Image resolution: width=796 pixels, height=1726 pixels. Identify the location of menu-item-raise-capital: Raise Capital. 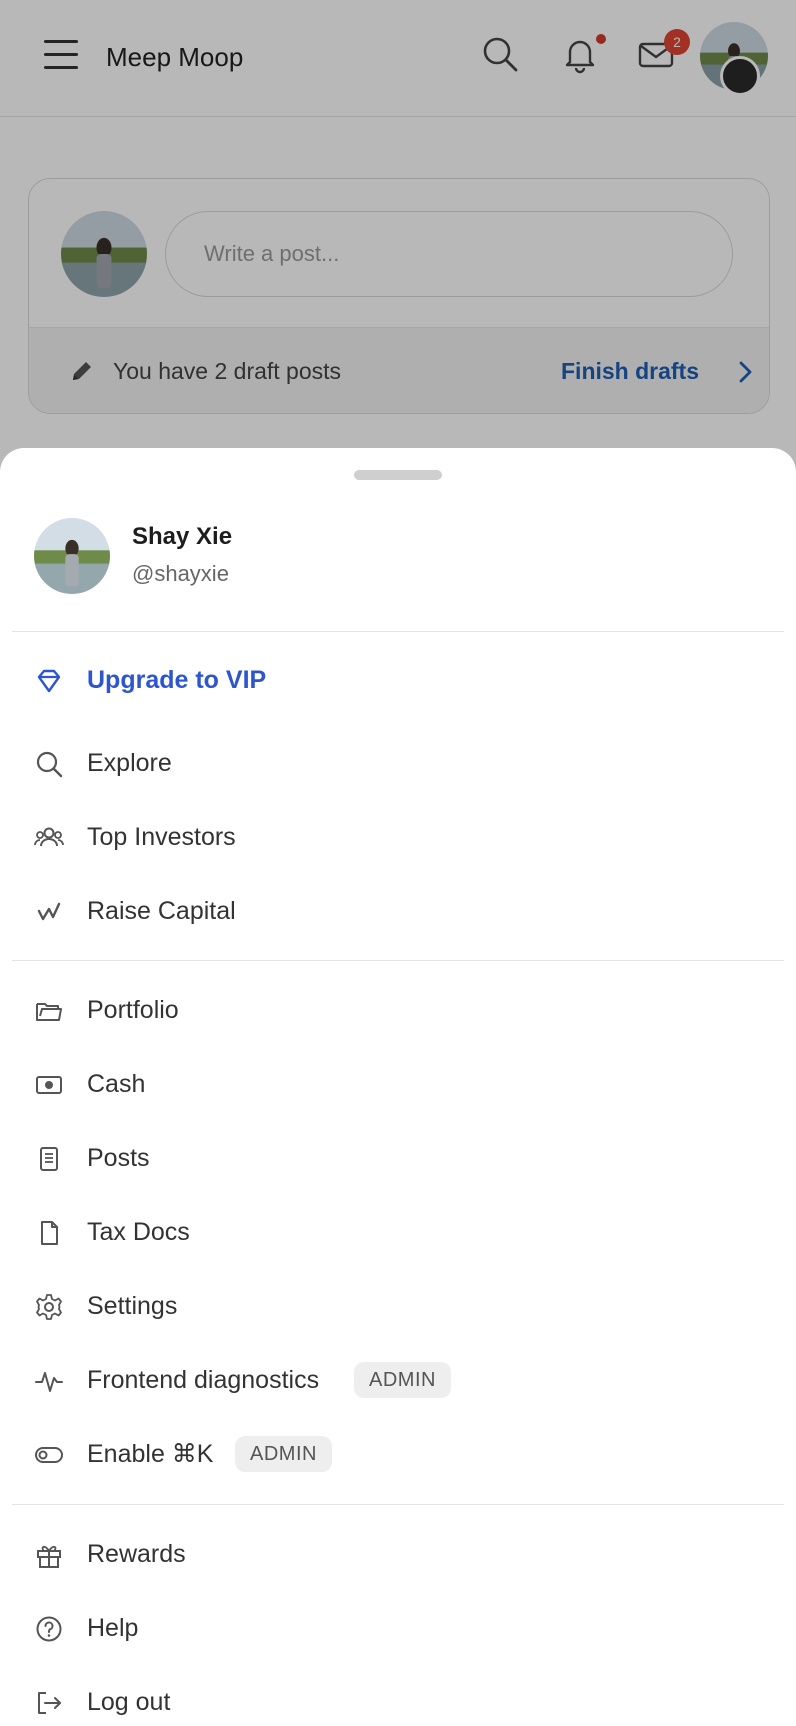
(398, 911).